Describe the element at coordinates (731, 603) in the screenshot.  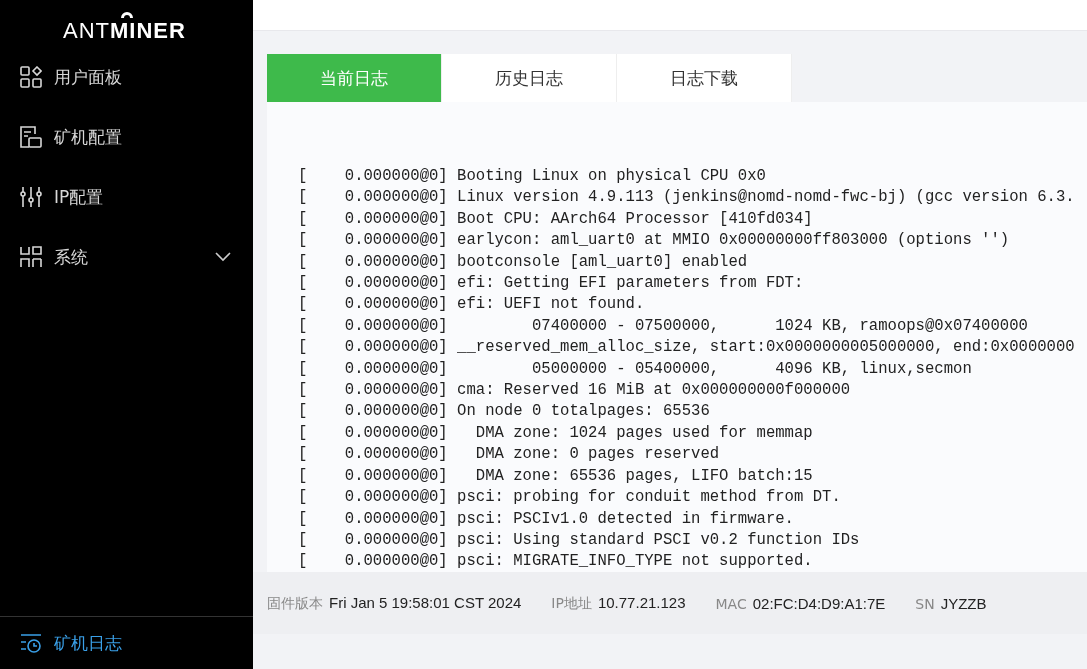
I see `status-label: MAC` at that location.